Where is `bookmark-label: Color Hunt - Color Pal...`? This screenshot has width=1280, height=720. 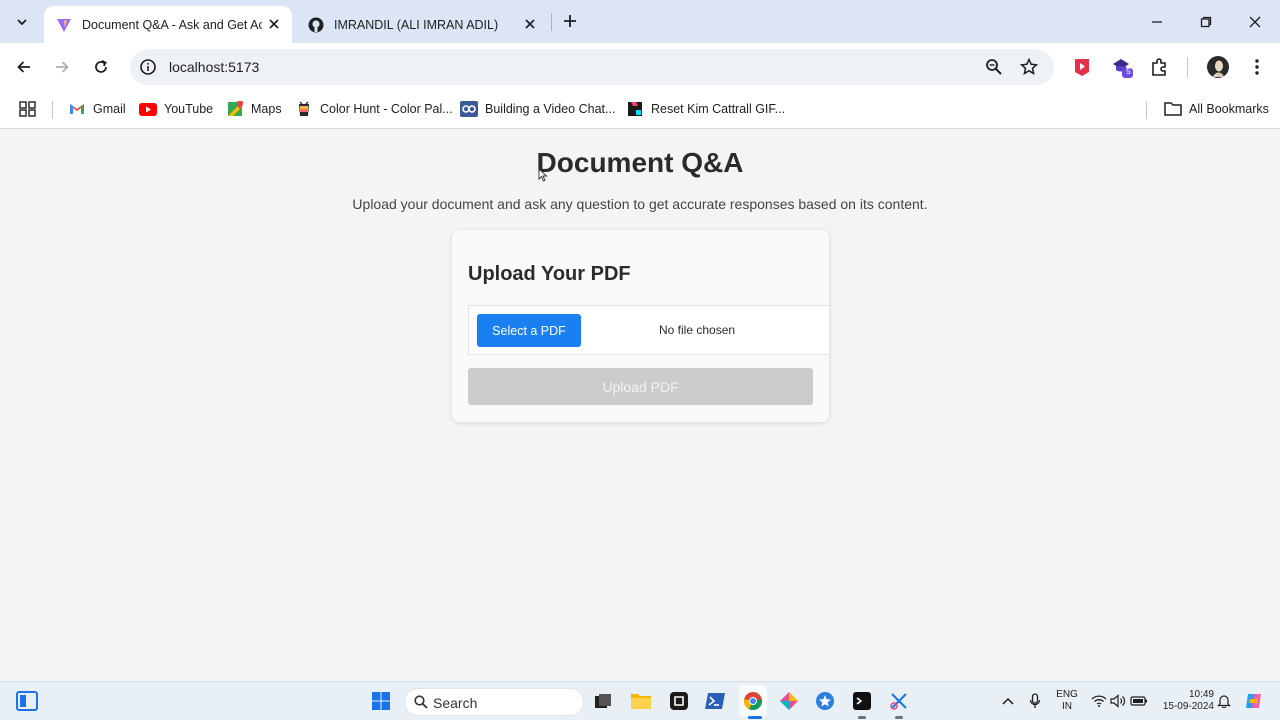 bookmark-label: Color Hunt - Color Pal... is located at coordinates (386, 109).